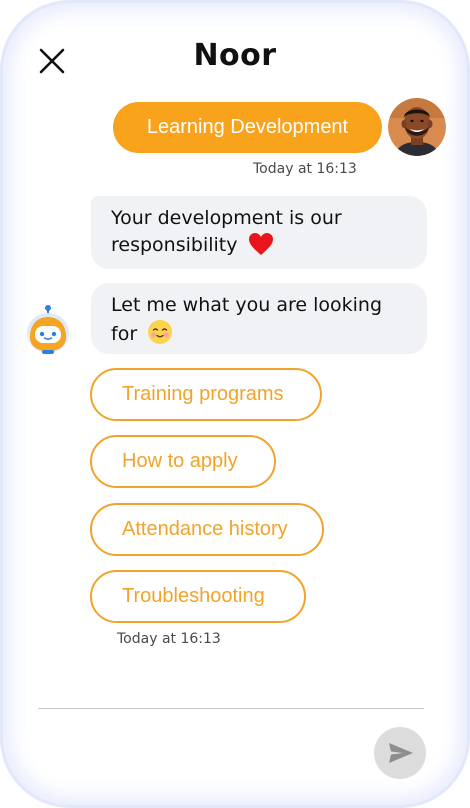  What do you see at coordinates (198, 596) in the screenshot?
I see `quick-reply-troubleshooting: Troubleshooting` at bounding box center [198, 596].